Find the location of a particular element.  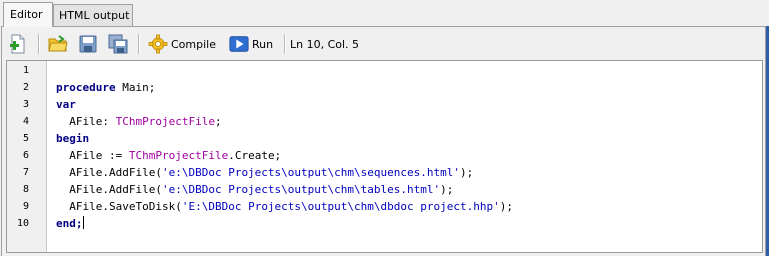

keyword-token: procedure is located at coordinates (86, 87).